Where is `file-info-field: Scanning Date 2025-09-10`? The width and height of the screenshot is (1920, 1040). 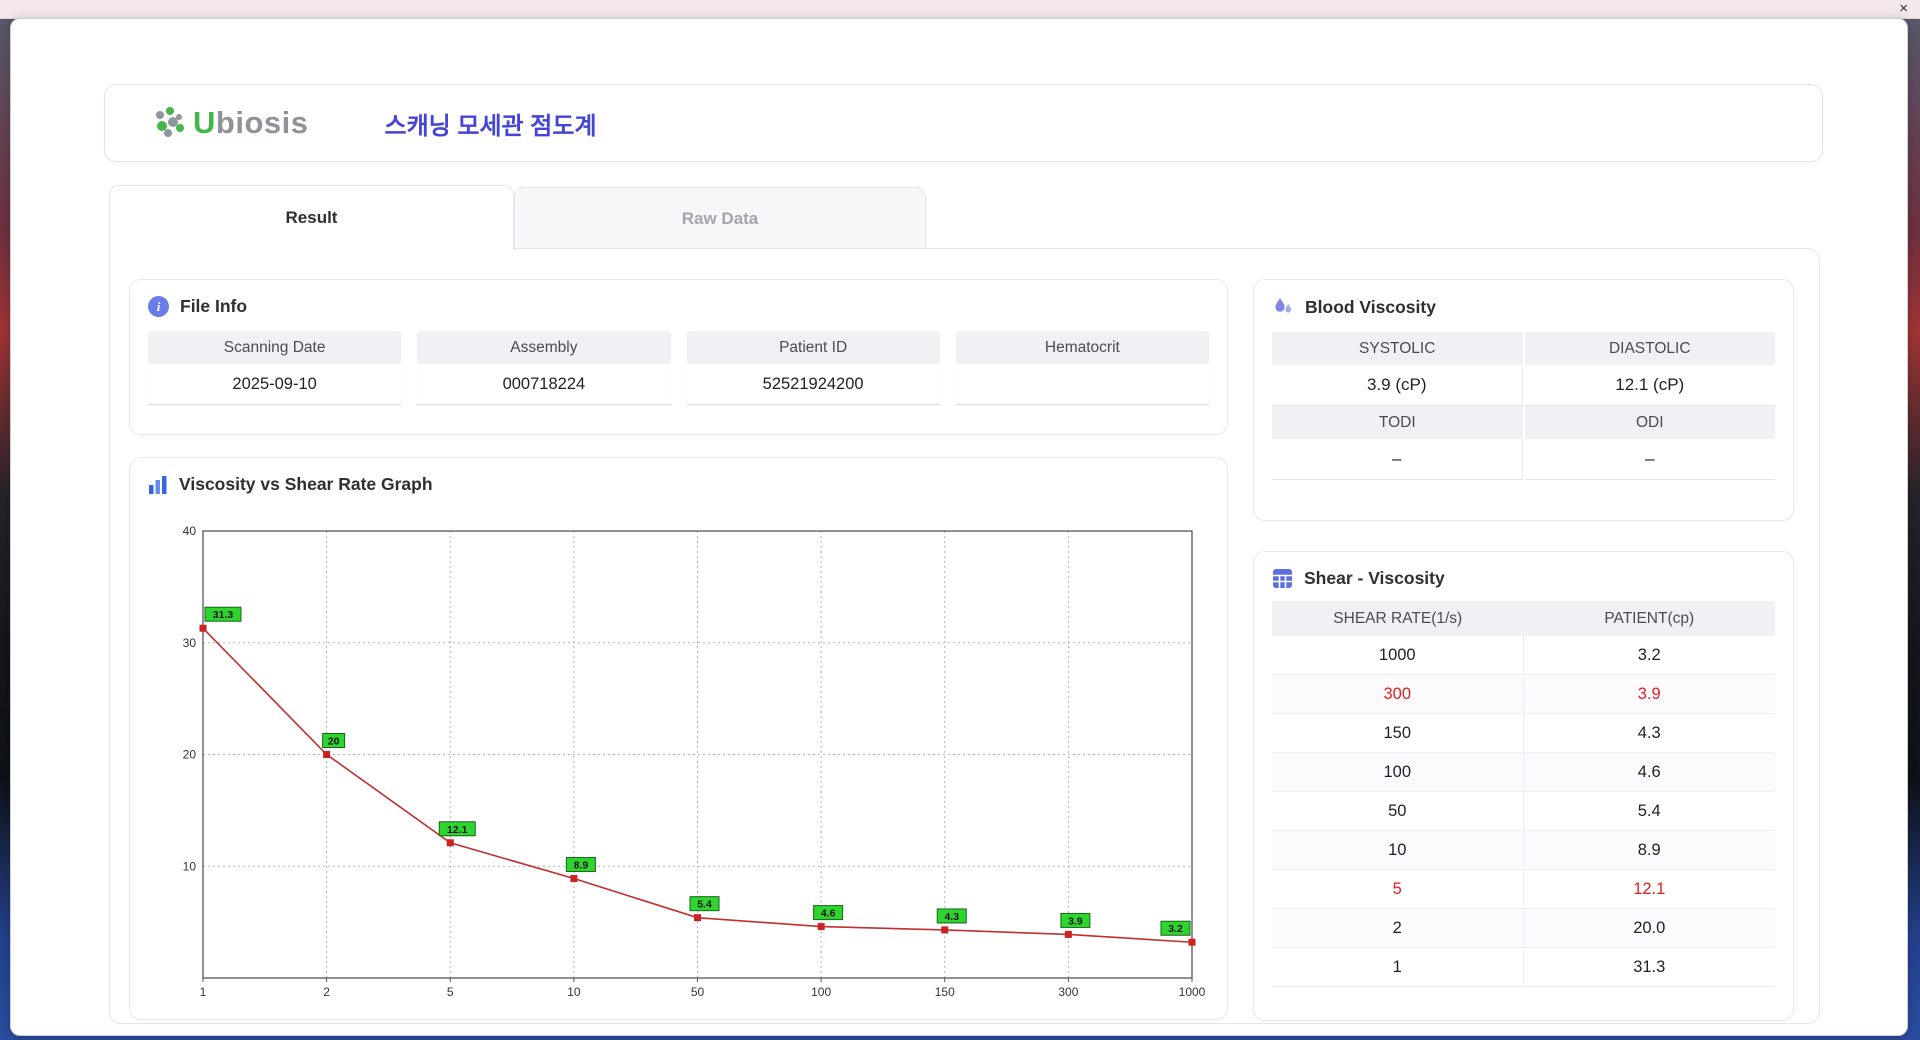 file-info-field: Scanning Date 2025-09-10 is located at coordinates (275, 368).